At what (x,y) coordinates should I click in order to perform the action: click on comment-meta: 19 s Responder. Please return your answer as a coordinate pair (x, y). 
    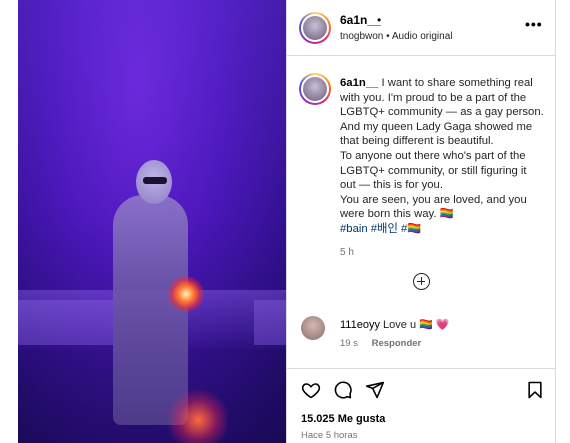
    Looking at the image, I should click on (380, 343).